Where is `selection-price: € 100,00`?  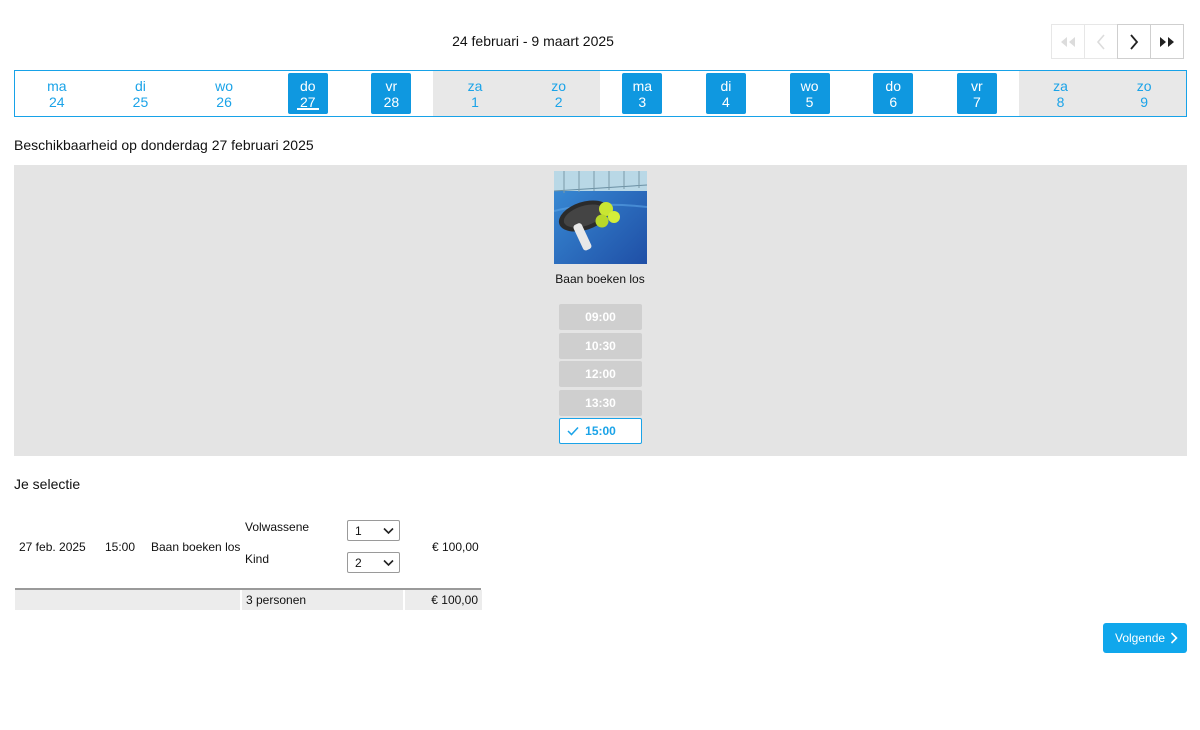
selection-price: € 100,00 is located at coordinates (455, 547).